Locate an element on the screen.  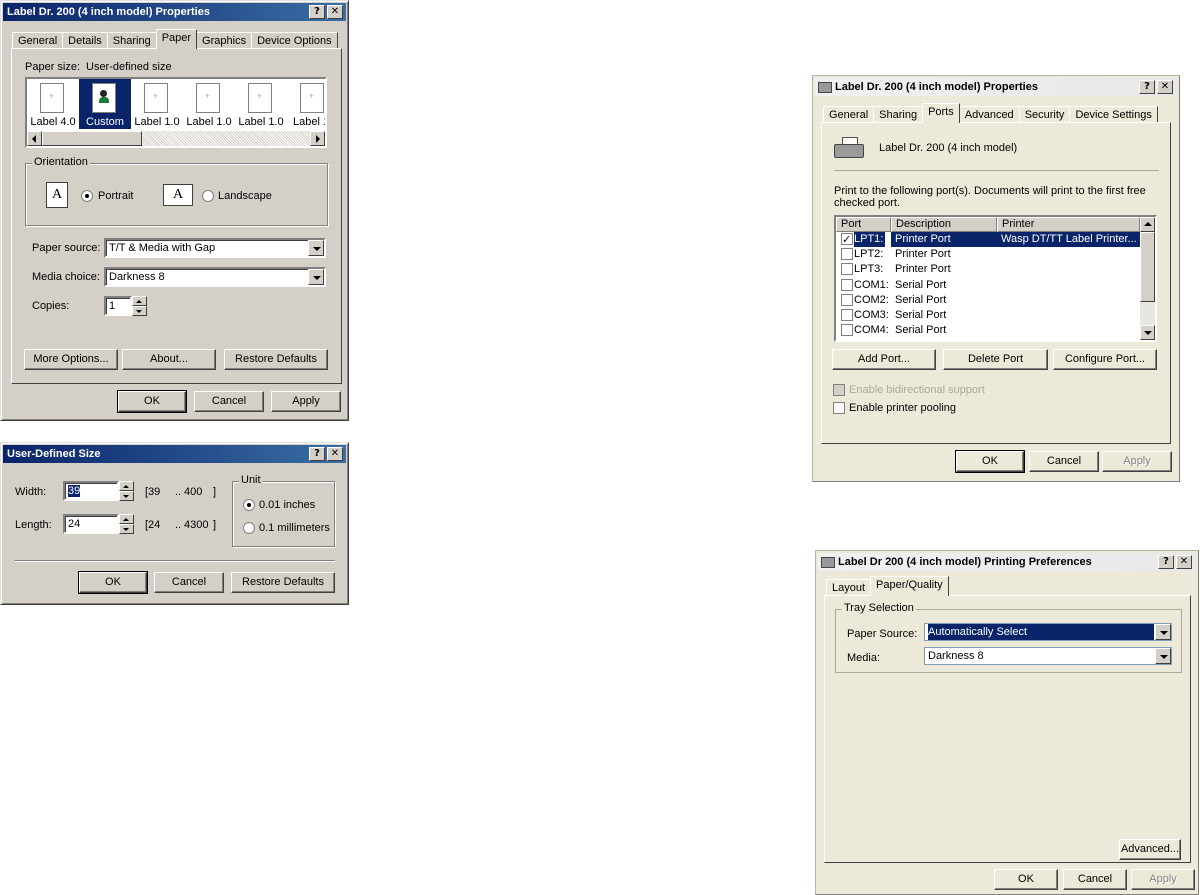
landscape-label: Landscape is located at coordinates (245, 196).